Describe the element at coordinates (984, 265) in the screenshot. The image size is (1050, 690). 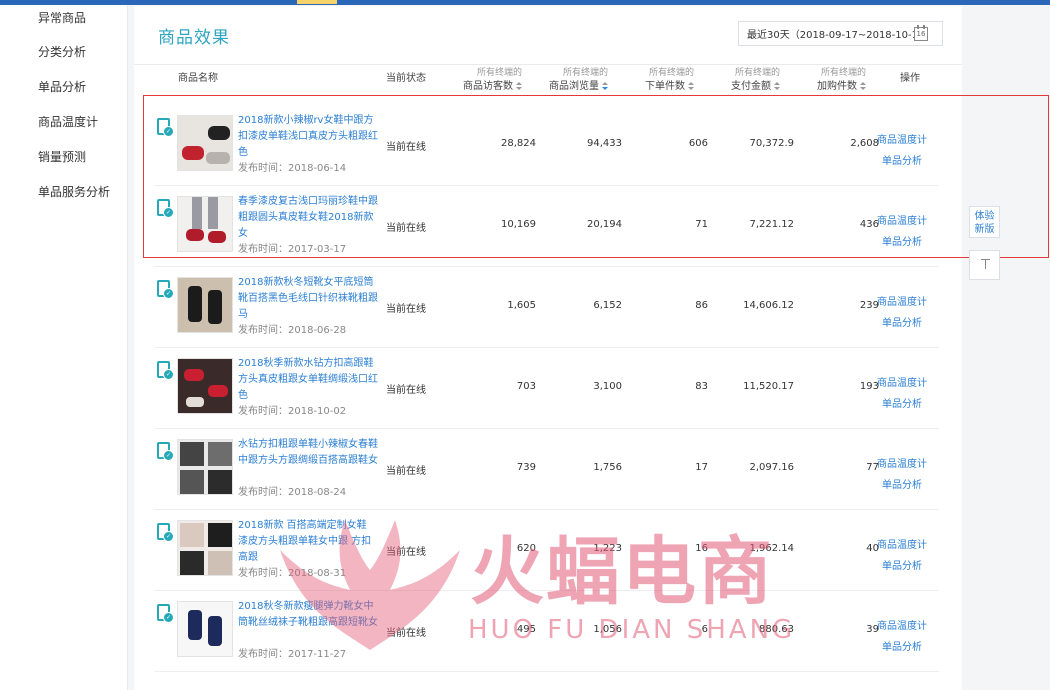
I see `back-to-top-button` at that location.